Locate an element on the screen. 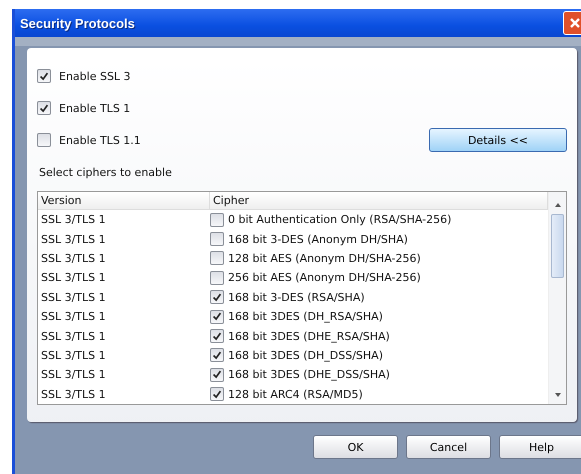 This screenshot has width=581, height=474. cipher-name: 168 bit 3DES (DHE_RSA/SHA) is located at coordinates (309, 336).